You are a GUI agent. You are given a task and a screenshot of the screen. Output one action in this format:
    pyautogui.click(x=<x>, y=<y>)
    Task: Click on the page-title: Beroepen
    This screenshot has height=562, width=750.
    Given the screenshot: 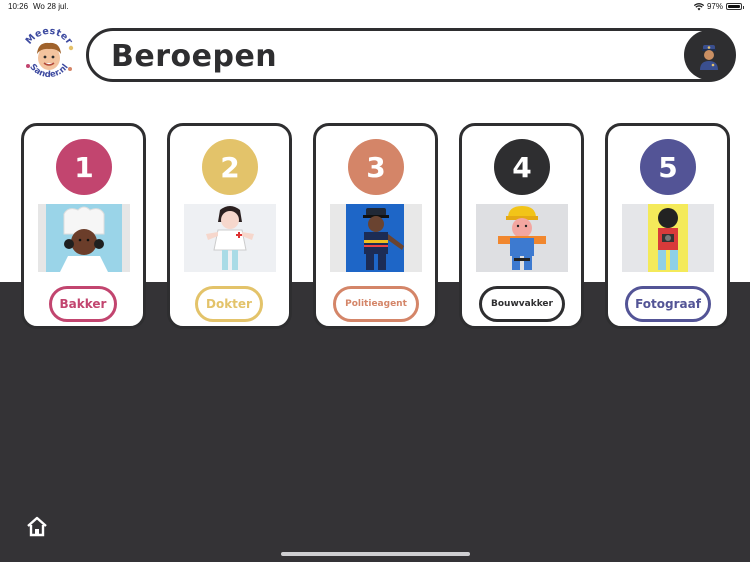 What is the action you would take?
    pyautogui.click(x=194, y=56)
    